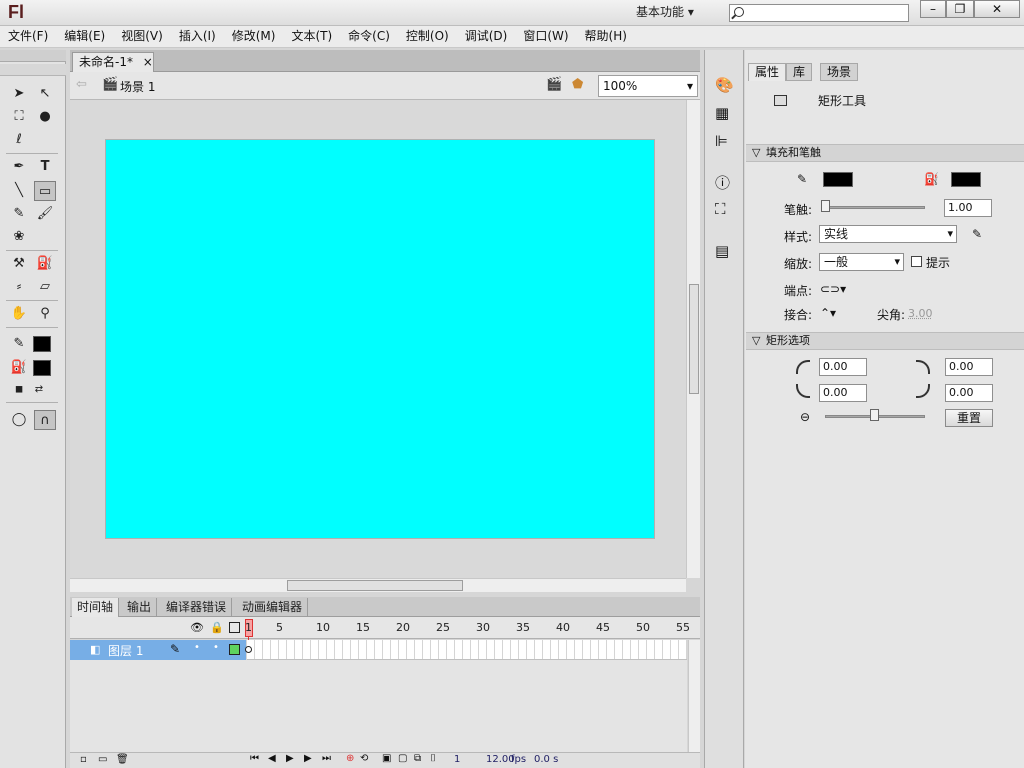 The height and width of the screenshot is (768, 1024). Describe the element at coordinates (833, 289) in the screenshot. I see `cap-style-icon: ⊂⊃▾` at that location.